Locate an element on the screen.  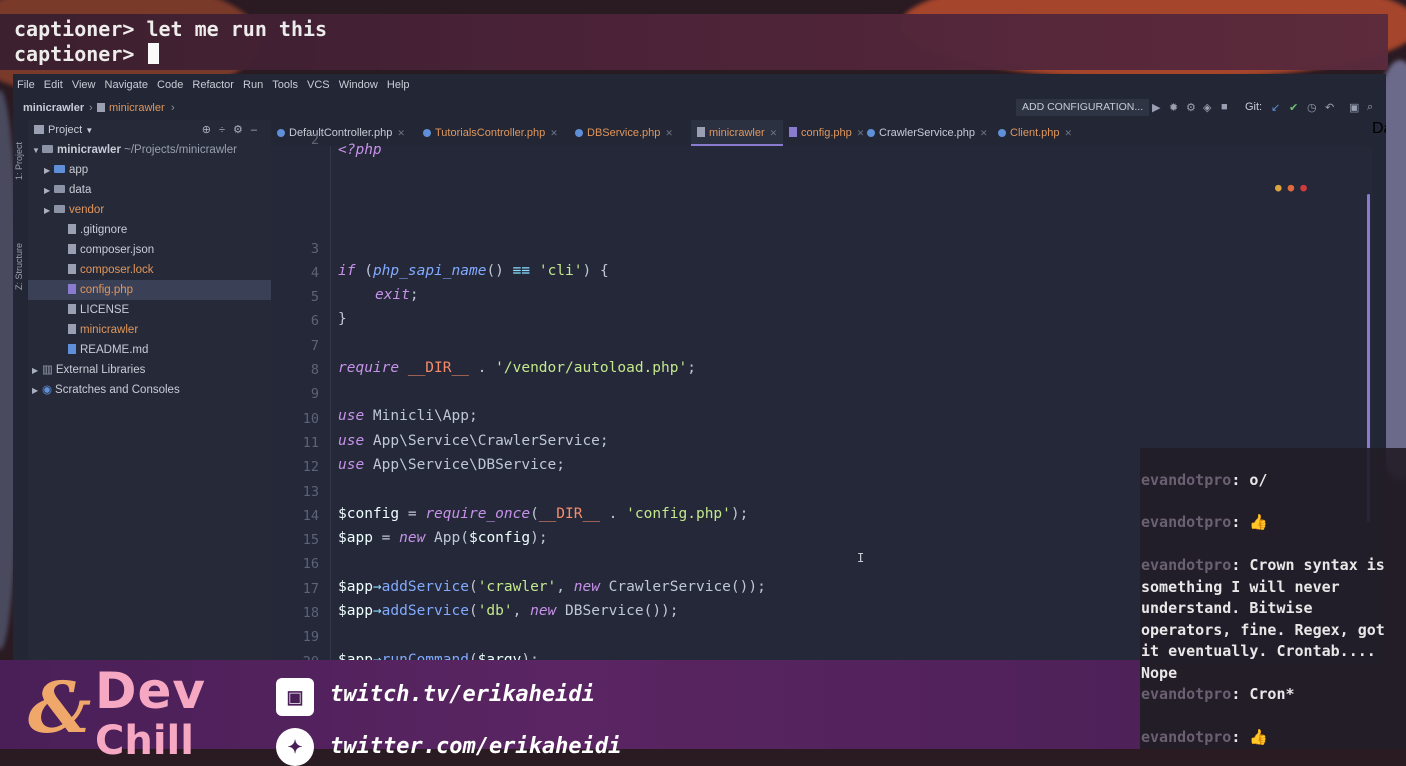
layout-icon: ▣ is located at coordinates (1354, 107).